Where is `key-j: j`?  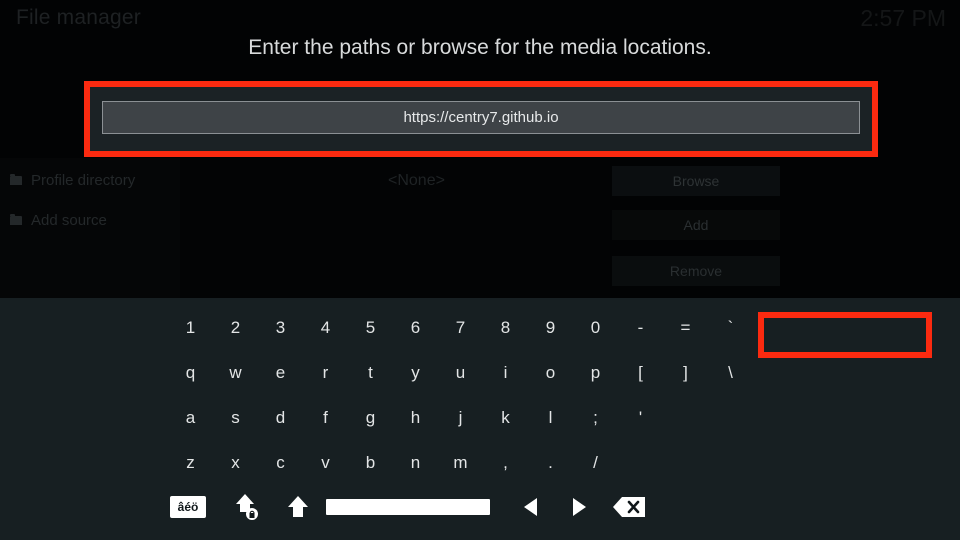 key-j: j is located at coordinates (460, 418).